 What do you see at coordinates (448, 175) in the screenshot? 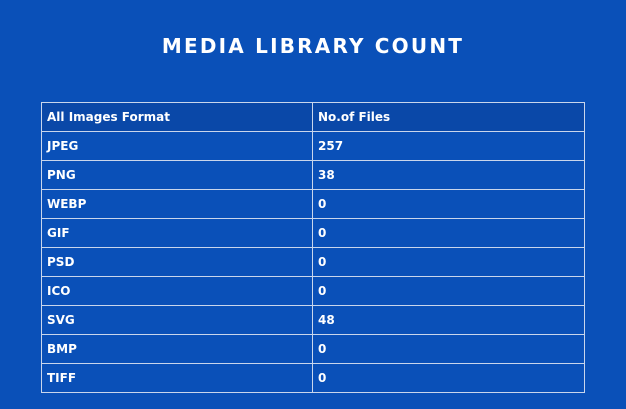
I see `count-cell: 38` at bounding box center [448, 175].